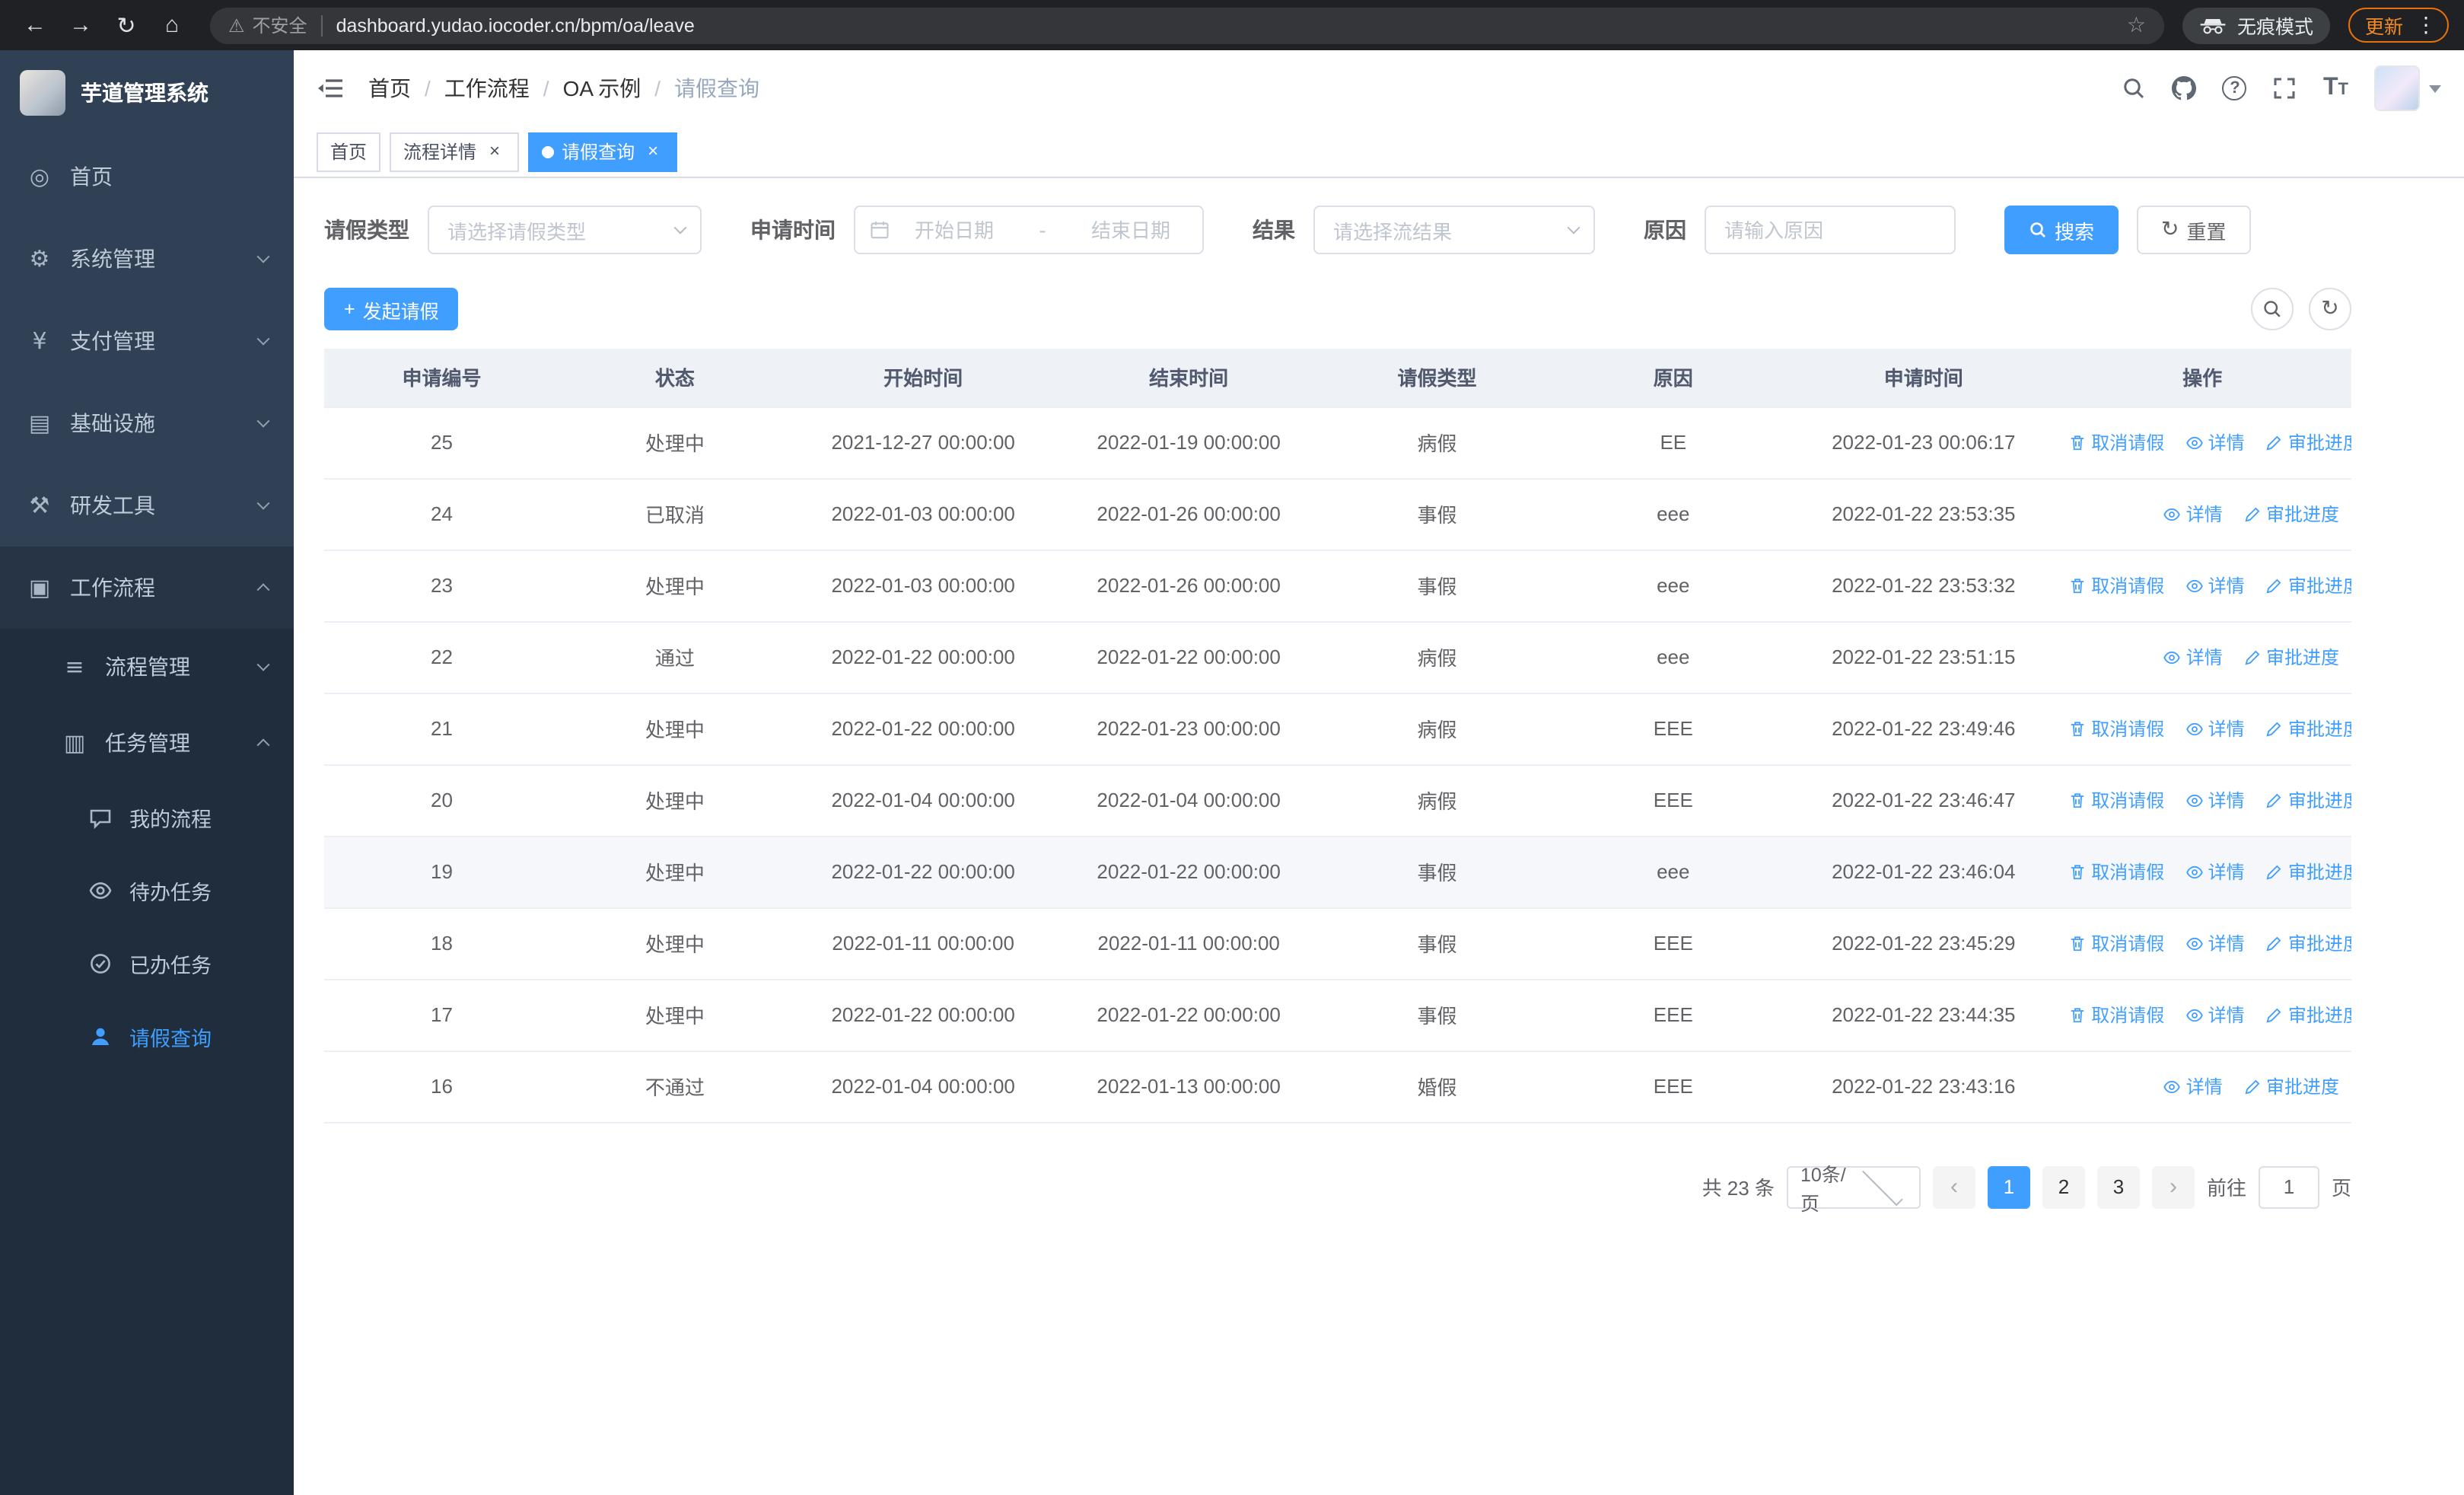  What do you see at coordinates (2285, 88) in the screenshot?
I see `fullscreen-button` at bounding box center [2285, 88].